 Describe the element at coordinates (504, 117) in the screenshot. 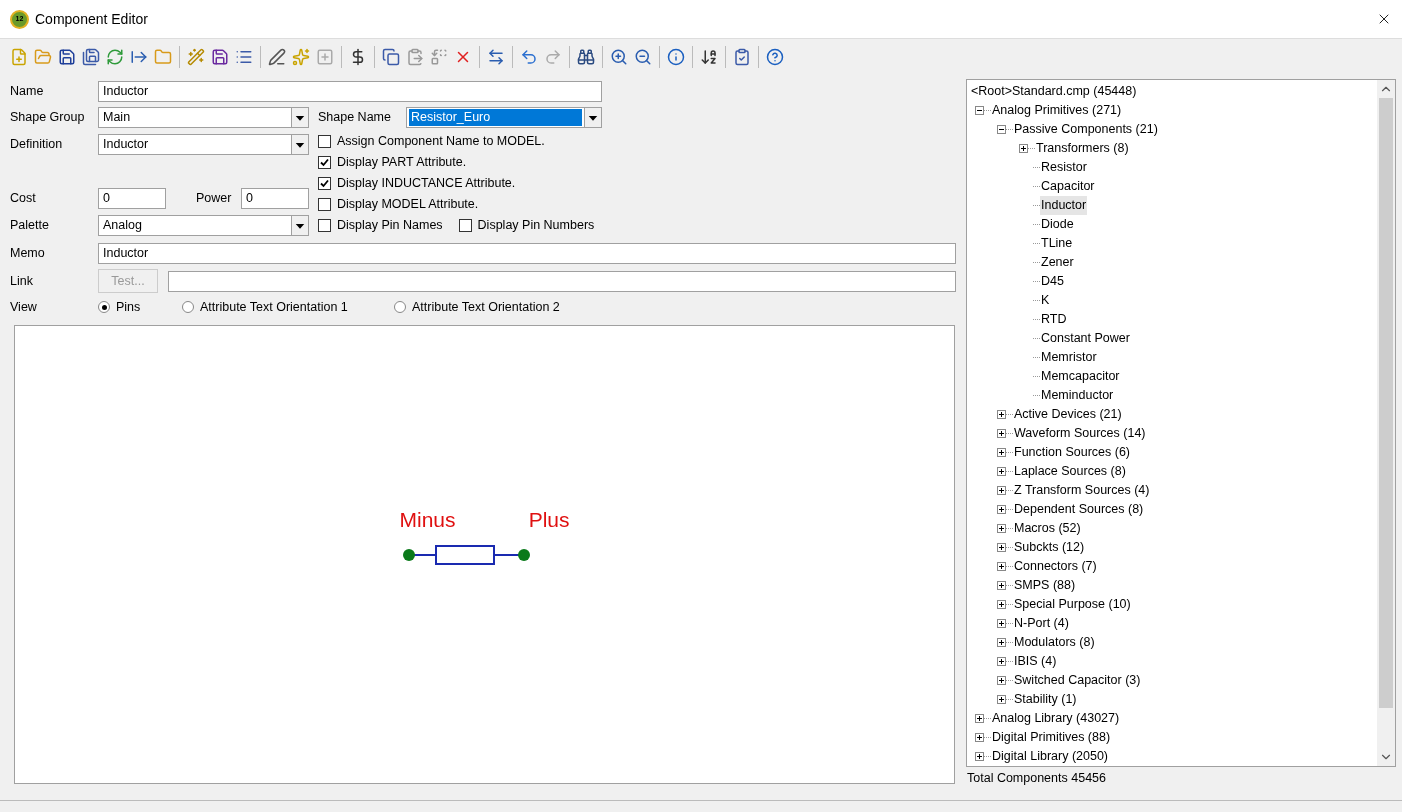

I see `dropdown: Resistor_Euro` at that location.